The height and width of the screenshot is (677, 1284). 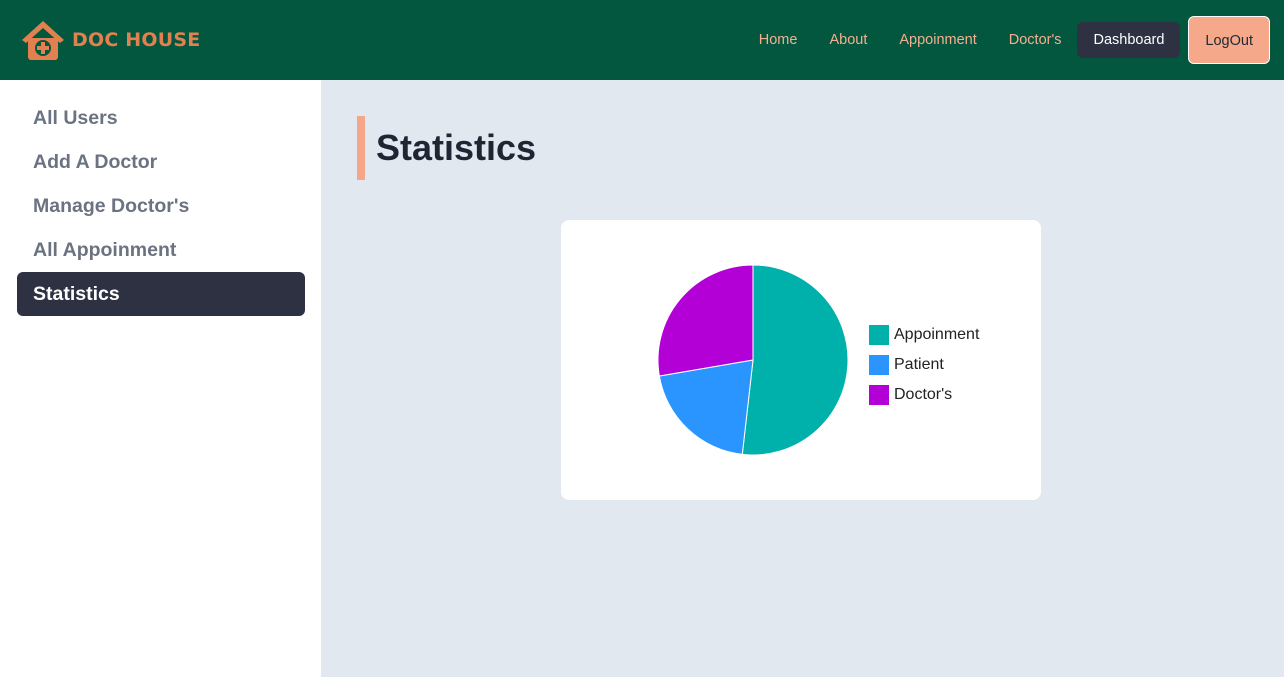 What do you see at coordinates (1035, 40) in the screenshot?
I see `nav-doctors-link: Doctor's` at bounding box center [1035, 40].